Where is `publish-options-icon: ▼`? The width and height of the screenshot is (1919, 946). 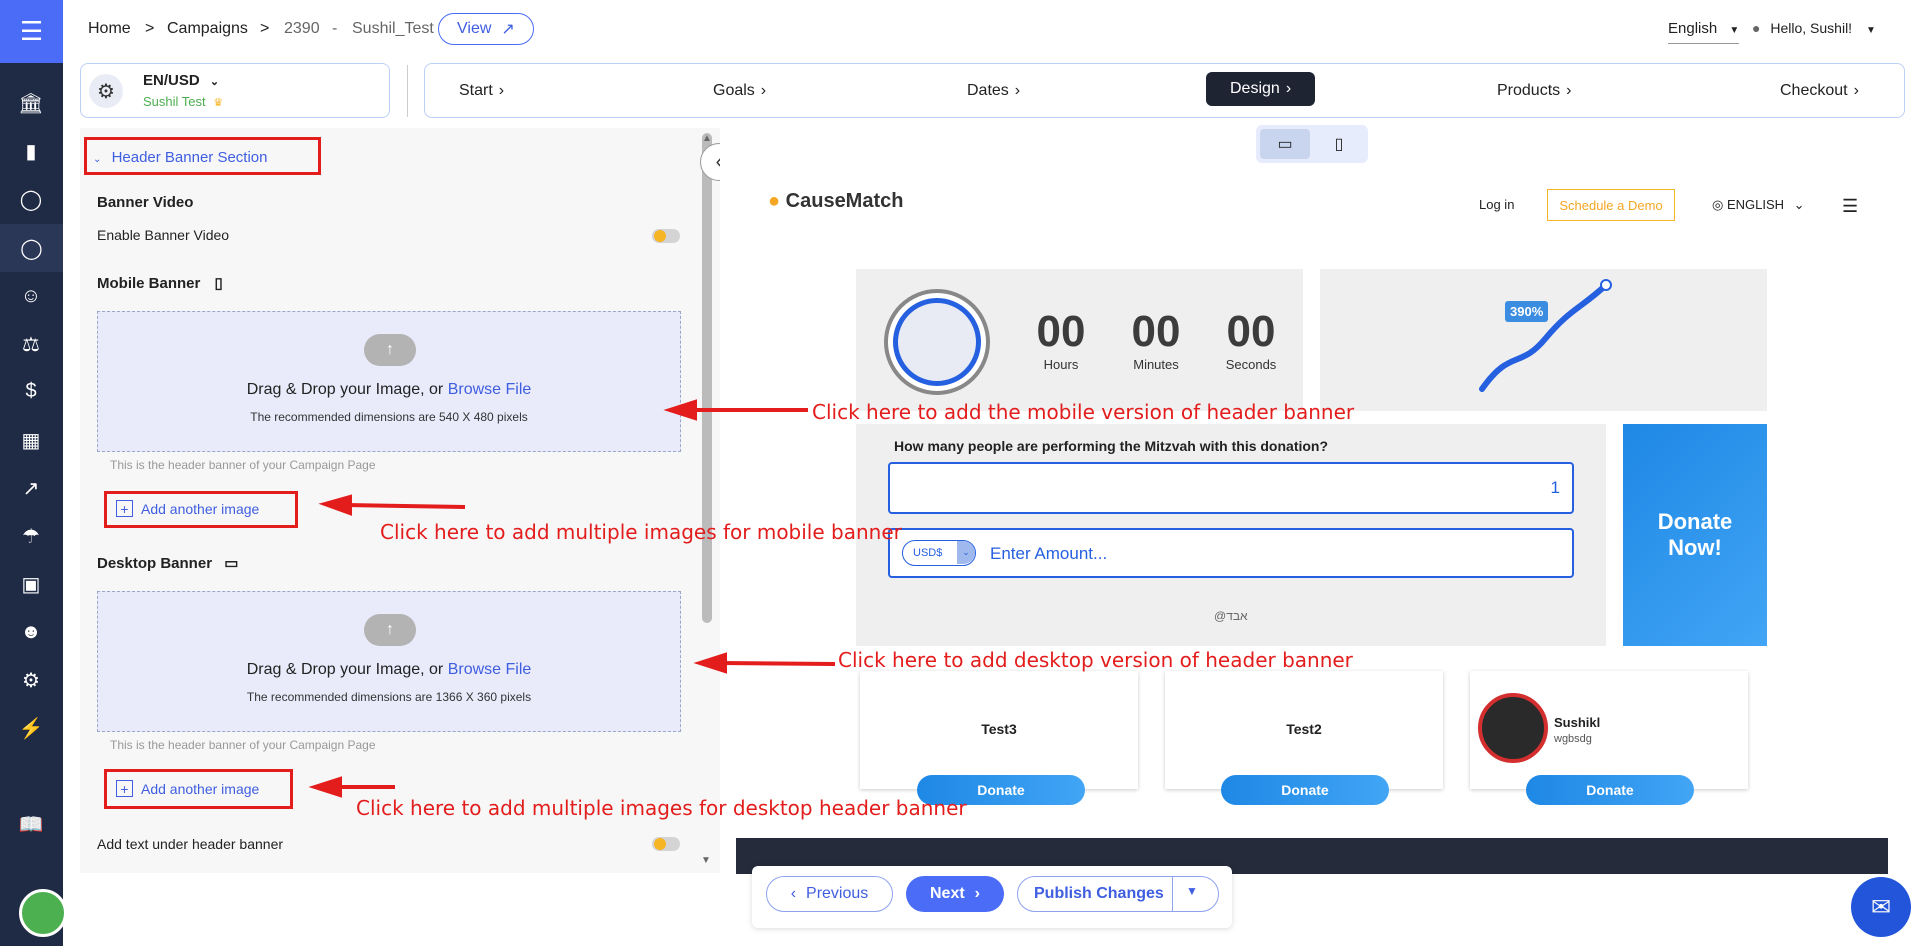
publish-options-icon: ▼ is located at coordinates (1192, 891).